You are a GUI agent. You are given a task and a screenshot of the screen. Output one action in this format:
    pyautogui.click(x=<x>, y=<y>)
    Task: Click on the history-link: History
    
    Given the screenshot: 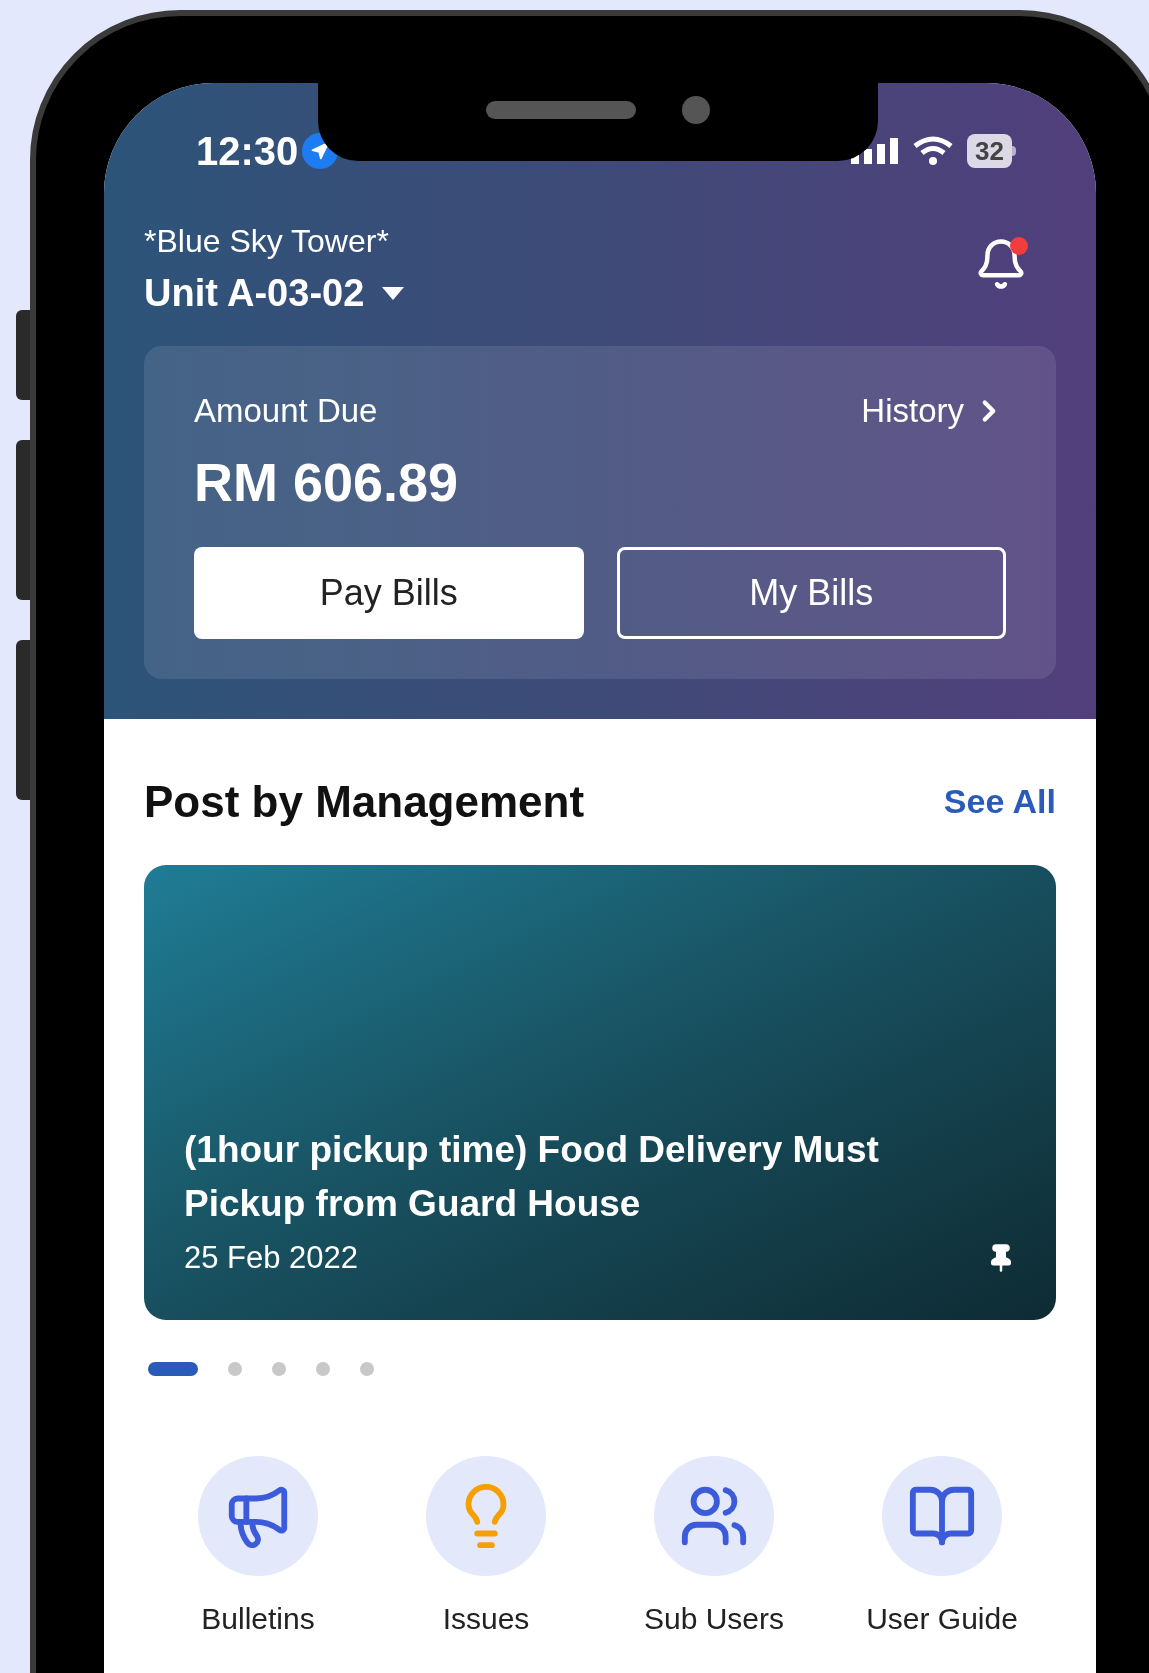 What is the action you would take?
    pyautogui.click(x=933, y=411)
    